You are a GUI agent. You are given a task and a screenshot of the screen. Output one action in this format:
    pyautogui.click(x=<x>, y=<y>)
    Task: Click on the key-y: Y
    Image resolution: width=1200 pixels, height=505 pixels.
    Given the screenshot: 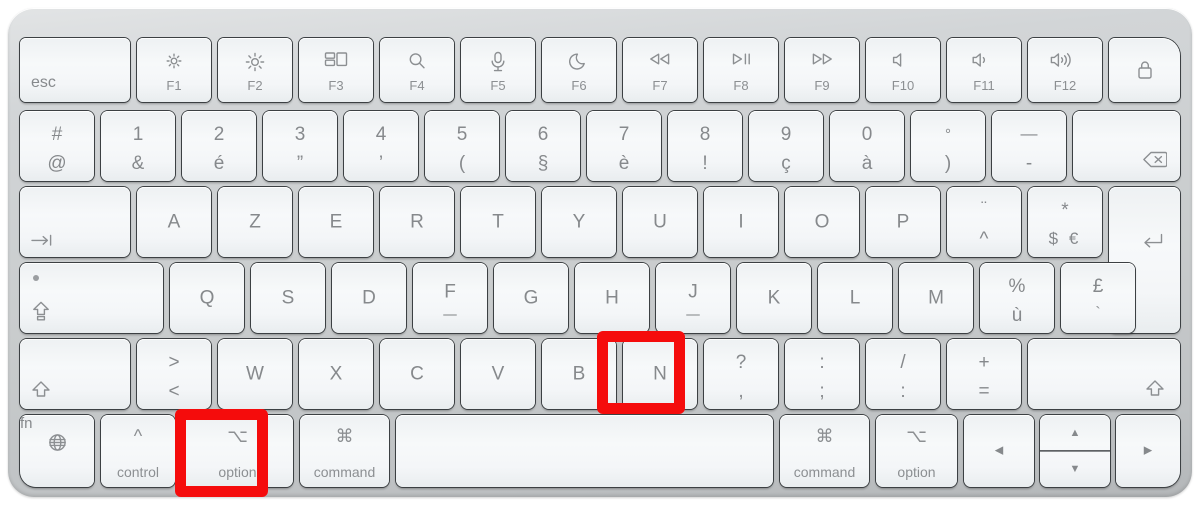 What is the action you would take?
    pyautogui.click(x=579, y=222)
    